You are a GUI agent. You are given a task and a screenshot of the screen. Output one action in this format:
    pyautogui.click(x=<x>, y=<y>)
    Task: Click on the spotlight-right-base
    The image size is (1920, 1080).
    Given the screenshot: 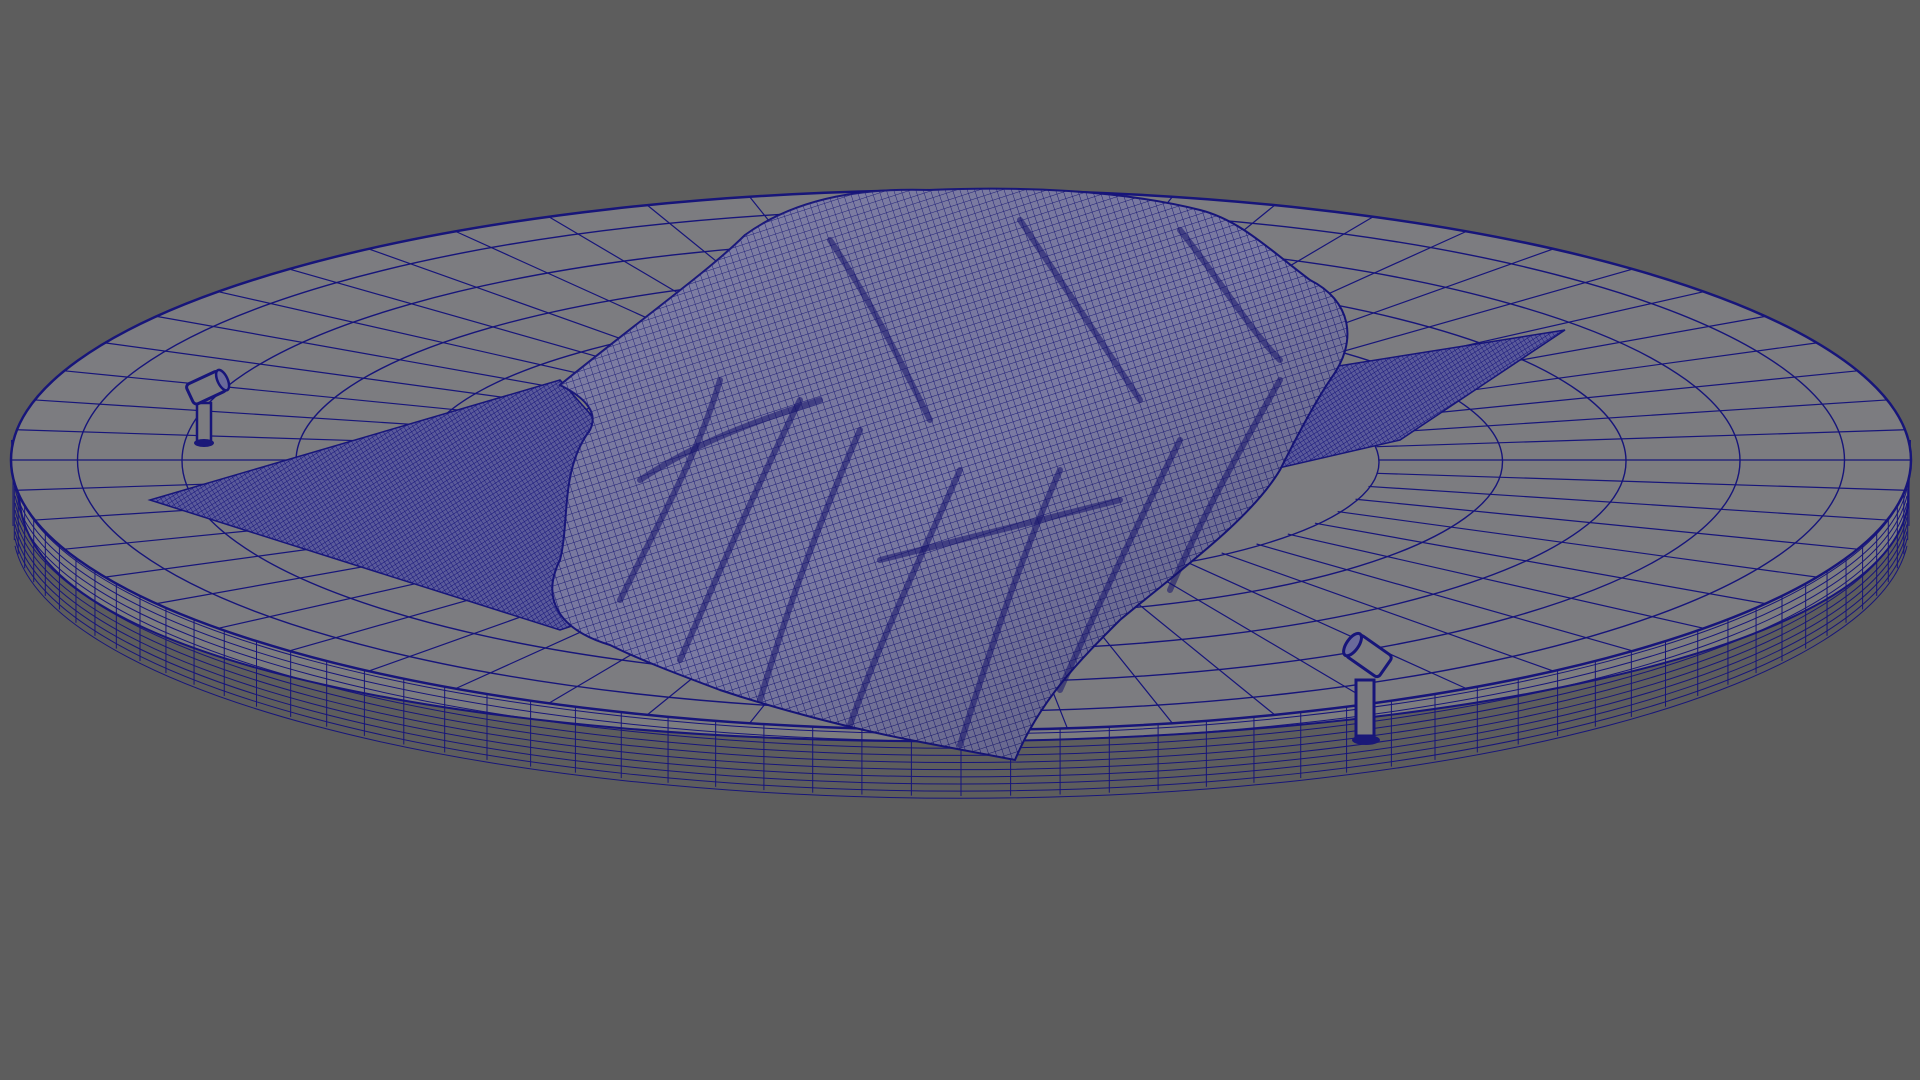 What is the action you would take?
    pyautogui.click(x=1366, y=740)
    